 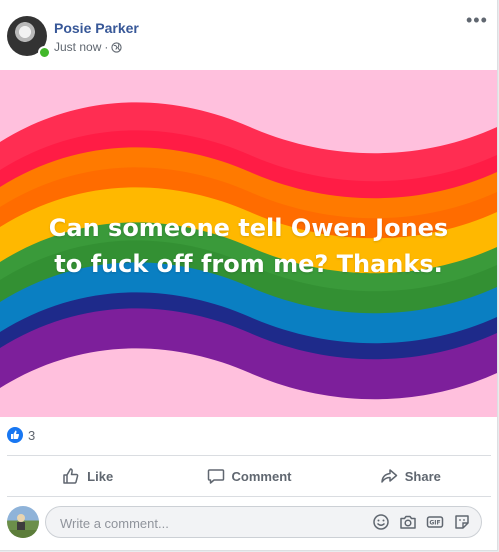 What do you see at coordinates (261, 476) in the screenshot?
I see `comment-label: Comment` at bounding box center [261, 476].